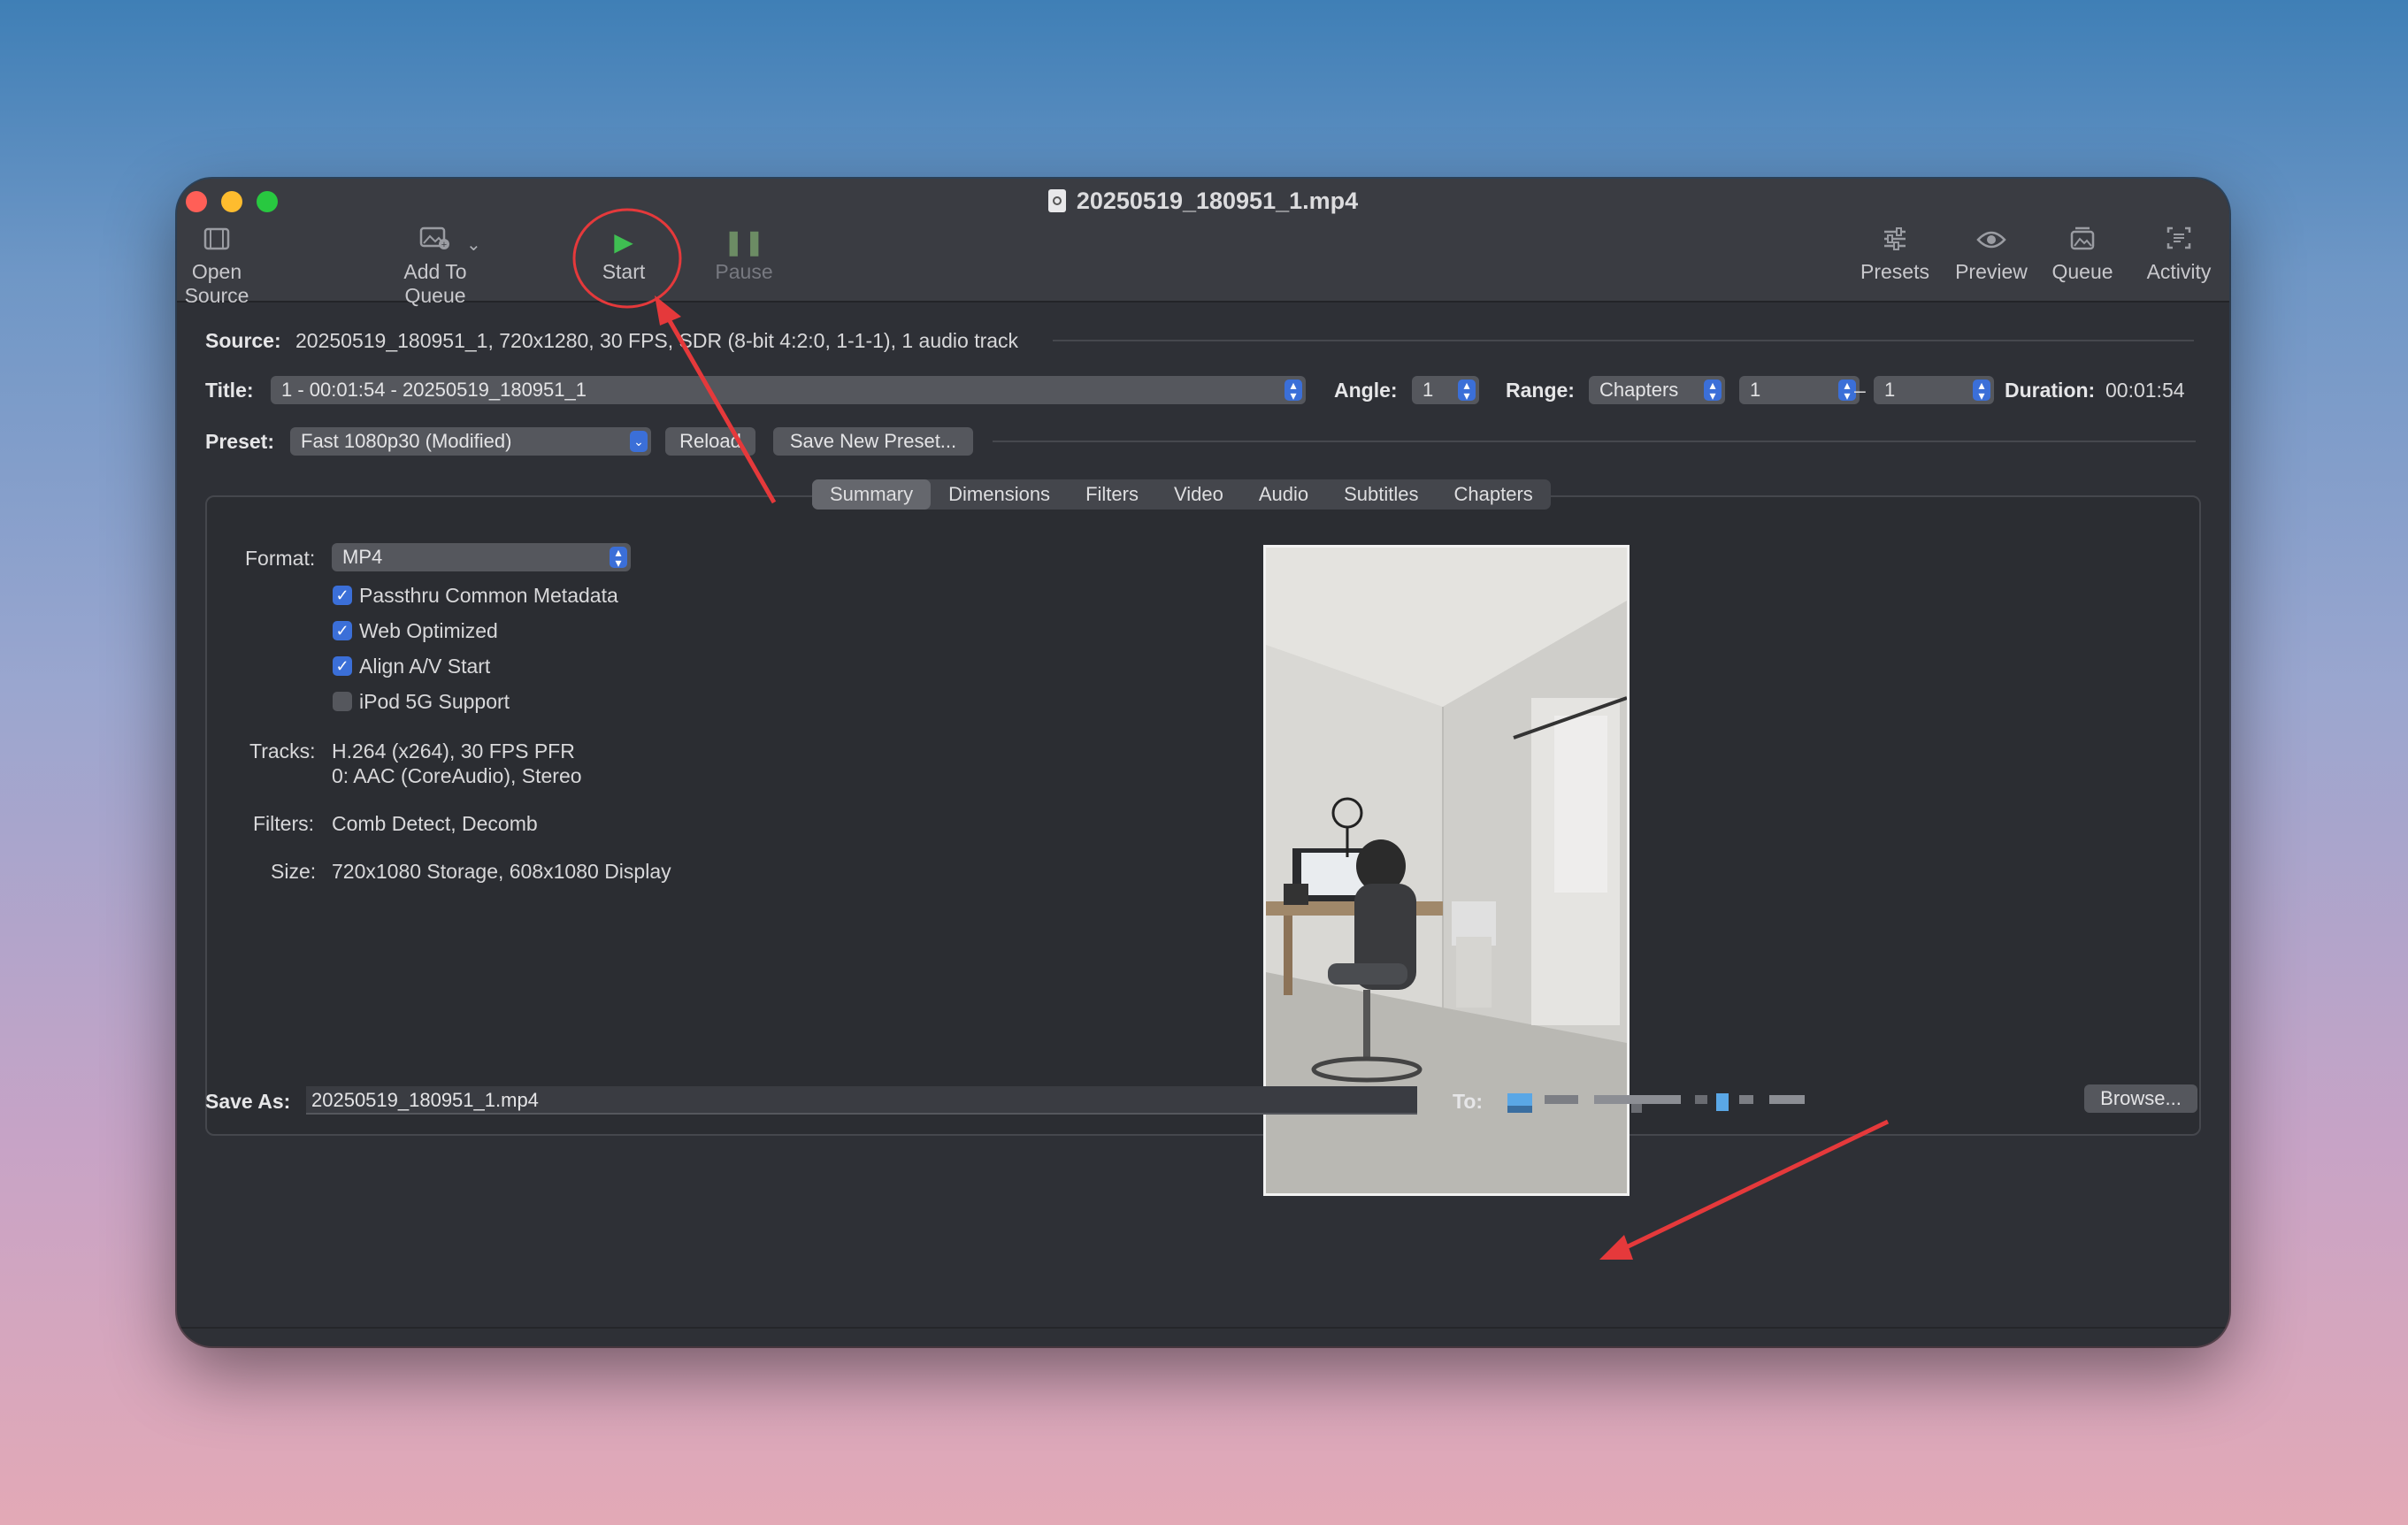 Image resolution: width=2408 pixels, height=1525 pixels. I want to click on bottom-separator, so click(1203, 1328).